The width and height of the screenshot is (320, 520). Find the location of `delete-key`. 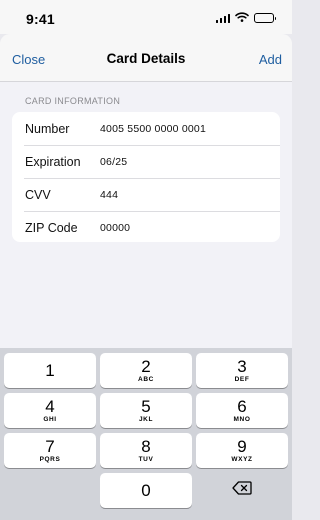

delete-key is located at coordinates (242, 490).